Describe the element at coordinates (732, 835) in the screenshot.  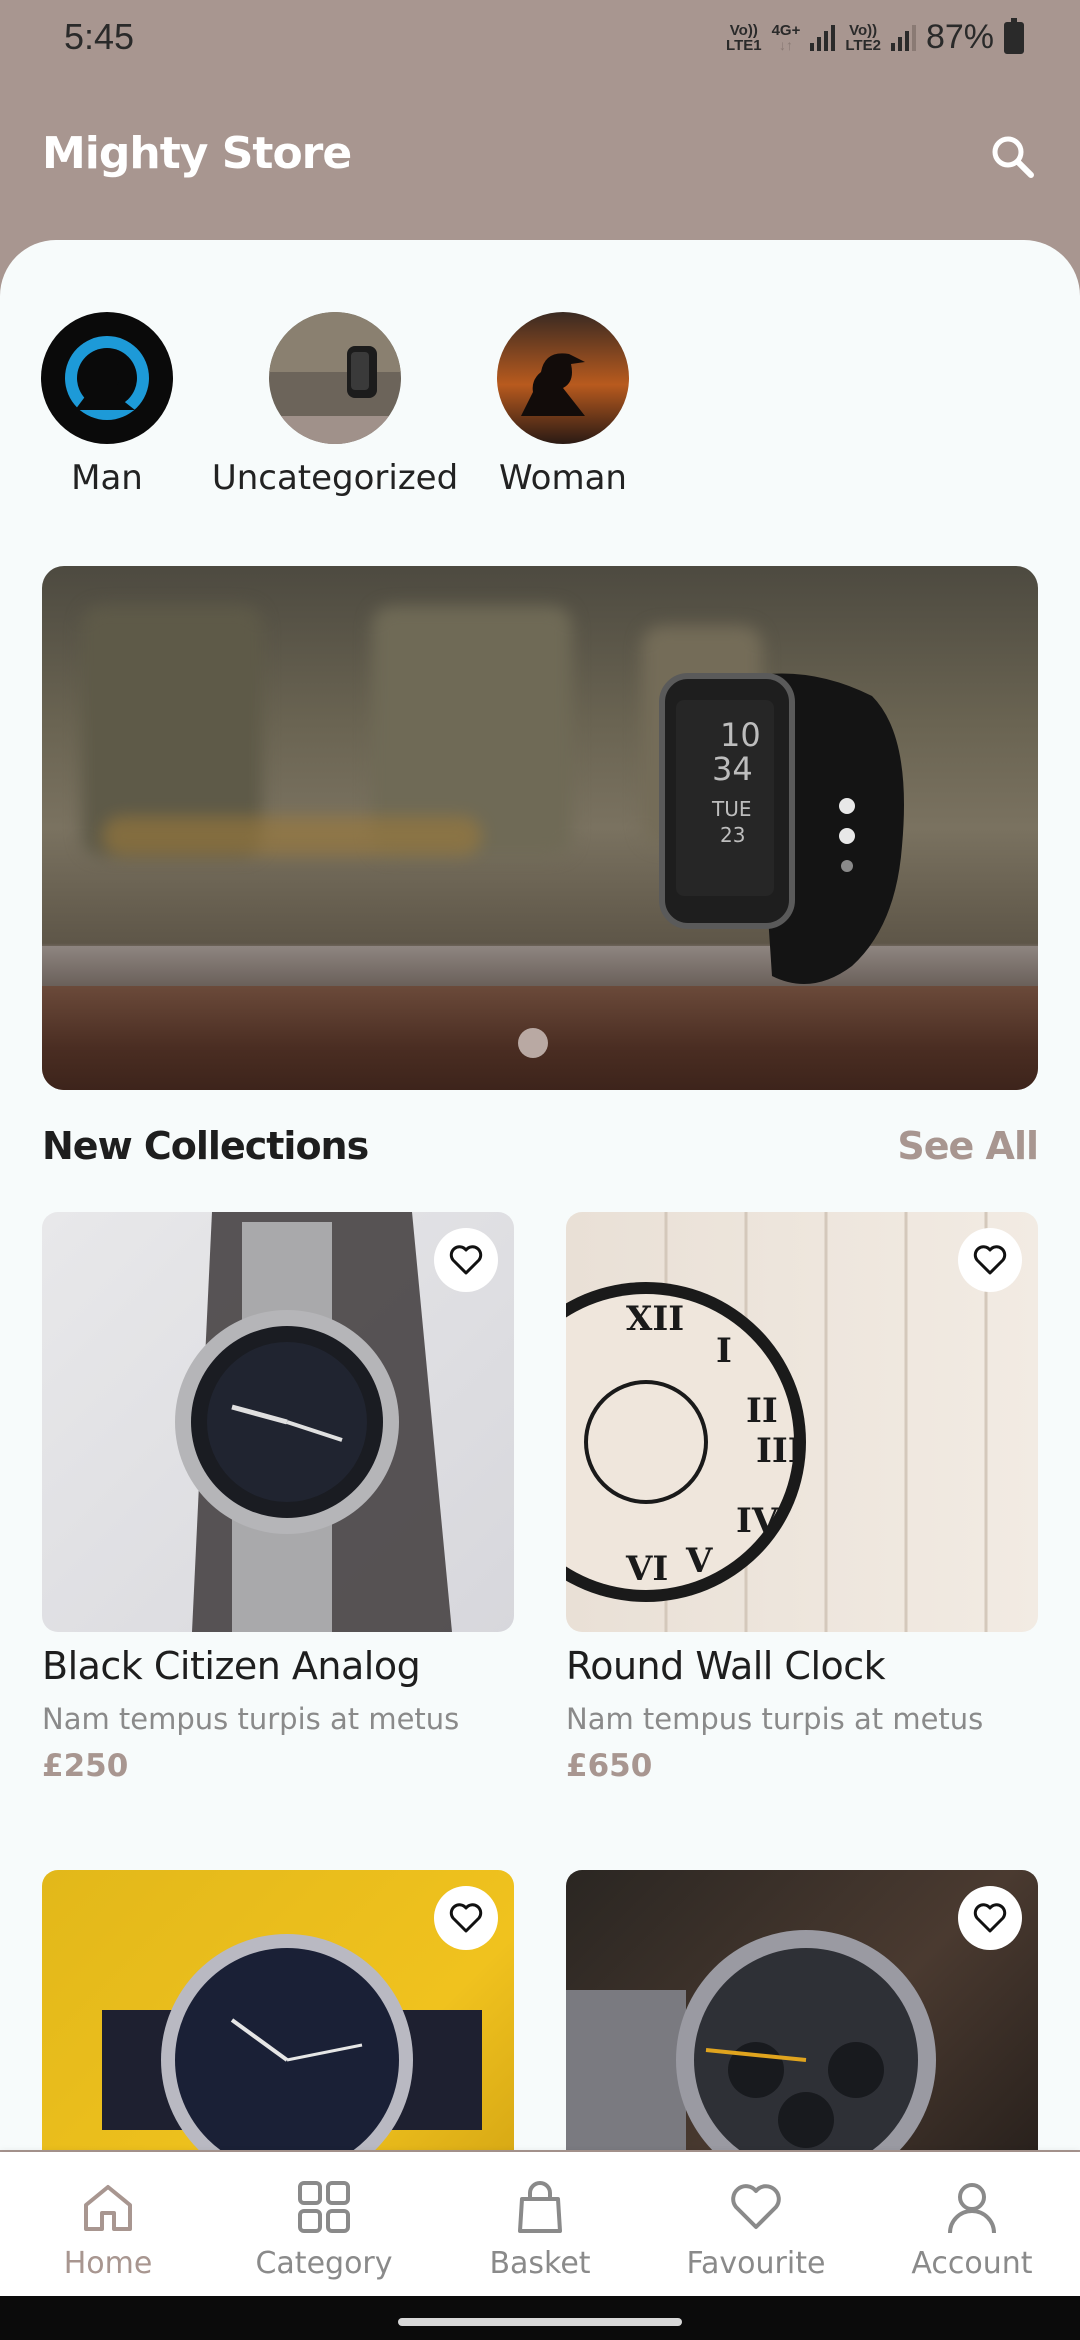
I see `watch-date: 23` at that location.